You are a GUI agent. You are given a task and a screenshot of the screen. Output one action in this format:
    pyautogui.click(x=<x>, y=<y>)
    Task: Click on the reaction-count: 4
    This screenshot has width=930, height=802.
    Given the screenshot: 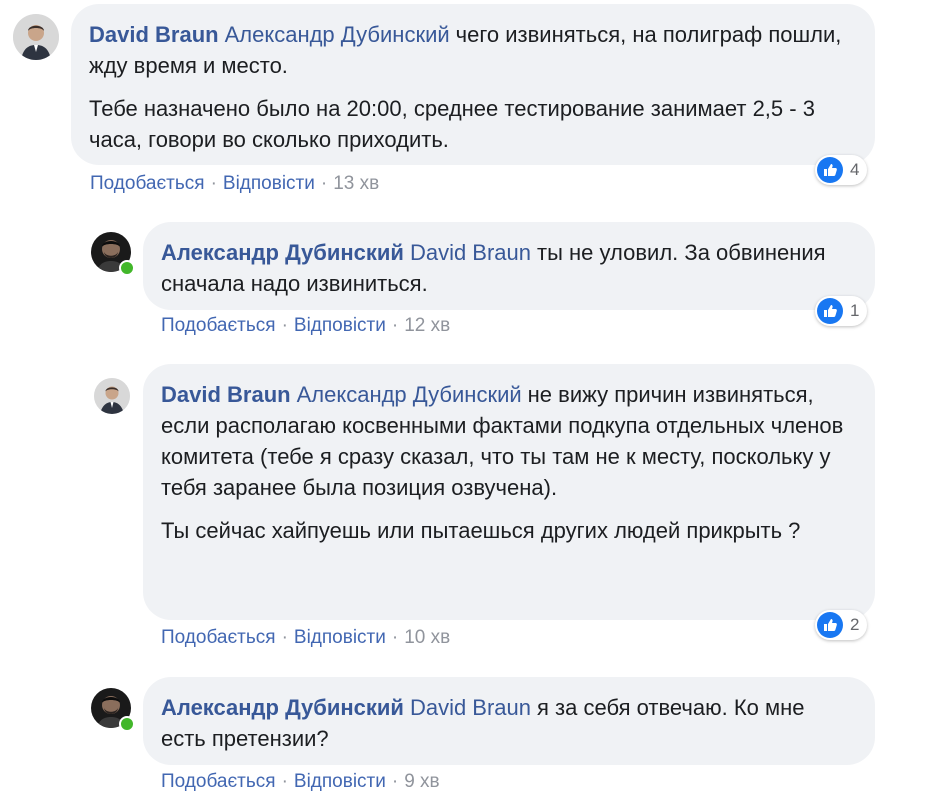 What is the action you would take?
    pyautogui.click(x=855, y=169)
    